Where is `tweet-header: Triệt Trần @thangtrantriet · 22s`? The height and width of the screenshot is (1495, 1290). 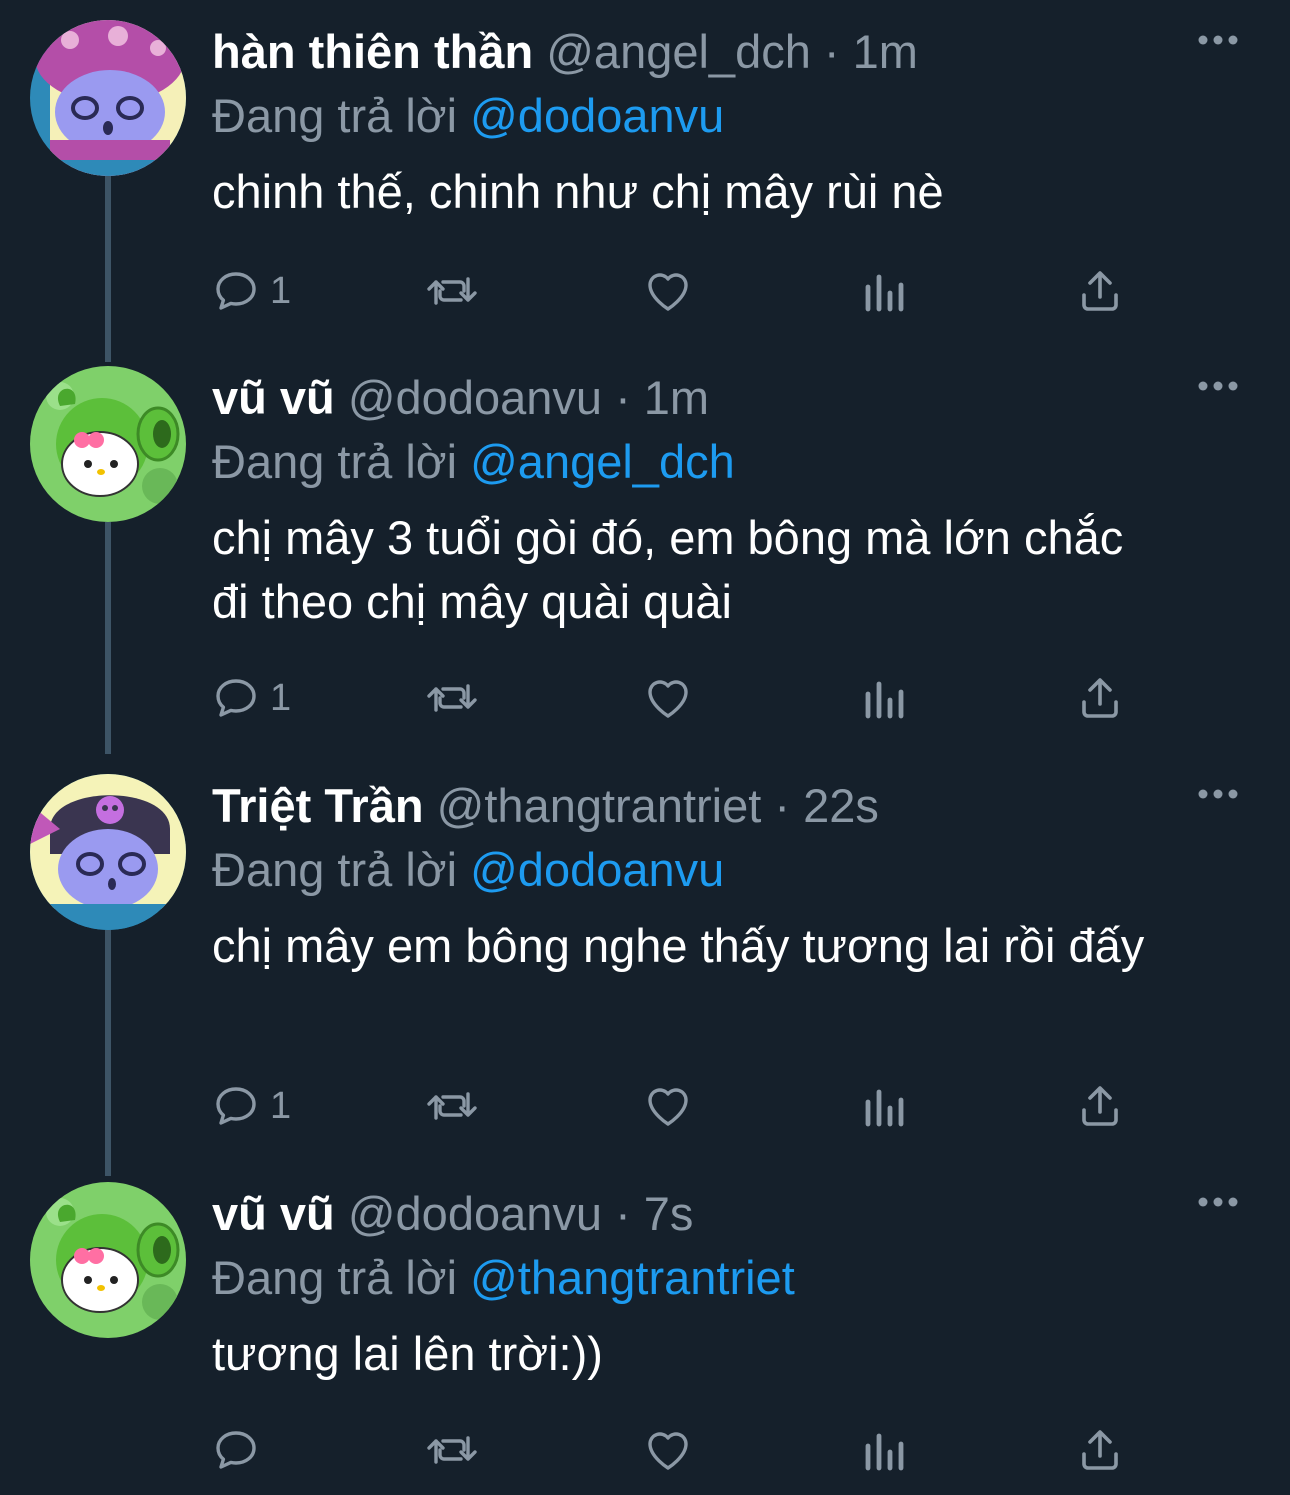 tweet-header: Triệt Trần @thangtrantriet · 22s is located at coordinates (731, 806).